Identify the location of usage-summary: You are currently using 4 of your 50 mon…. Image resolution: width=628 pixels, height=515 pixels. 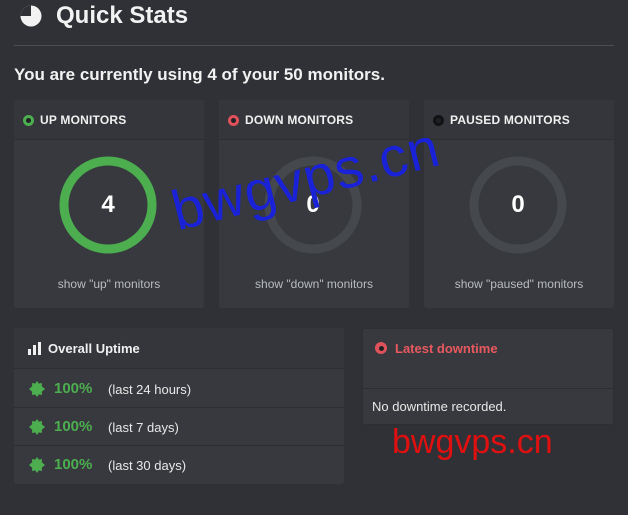
(199, 74).